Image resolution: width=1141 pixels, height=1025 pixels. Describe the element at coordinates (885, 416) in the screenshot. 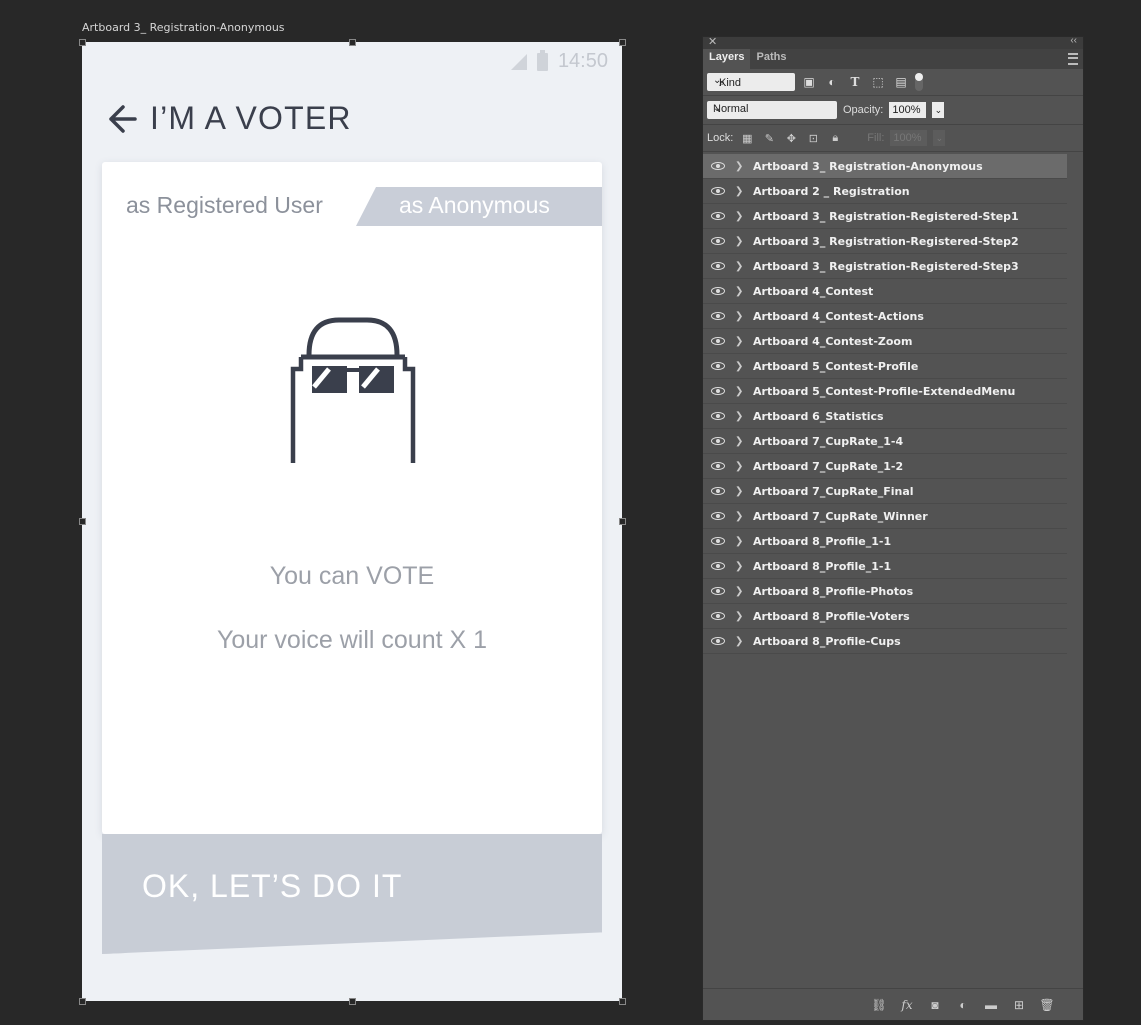

I see `layer-row: ❯ Artboard 6_Statistics` at that location.